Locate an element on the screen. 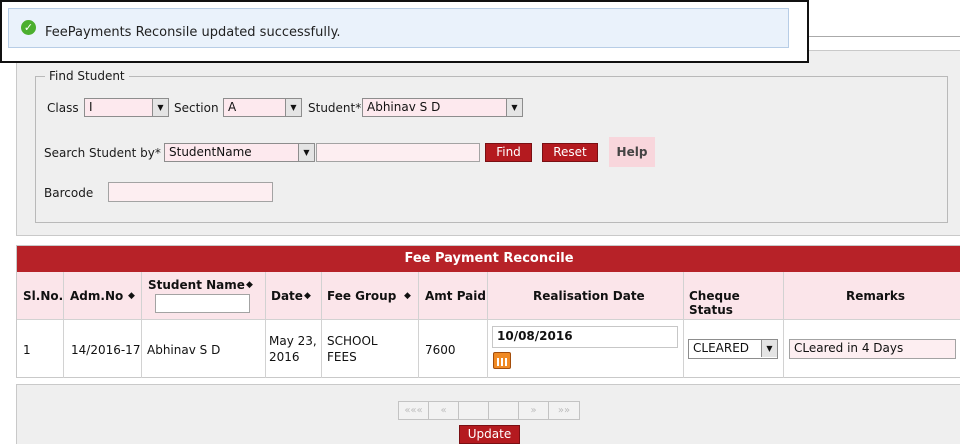 This screenshot has height=444, width=960. header-date: Date ◆ is located at coordinates (294, 296).